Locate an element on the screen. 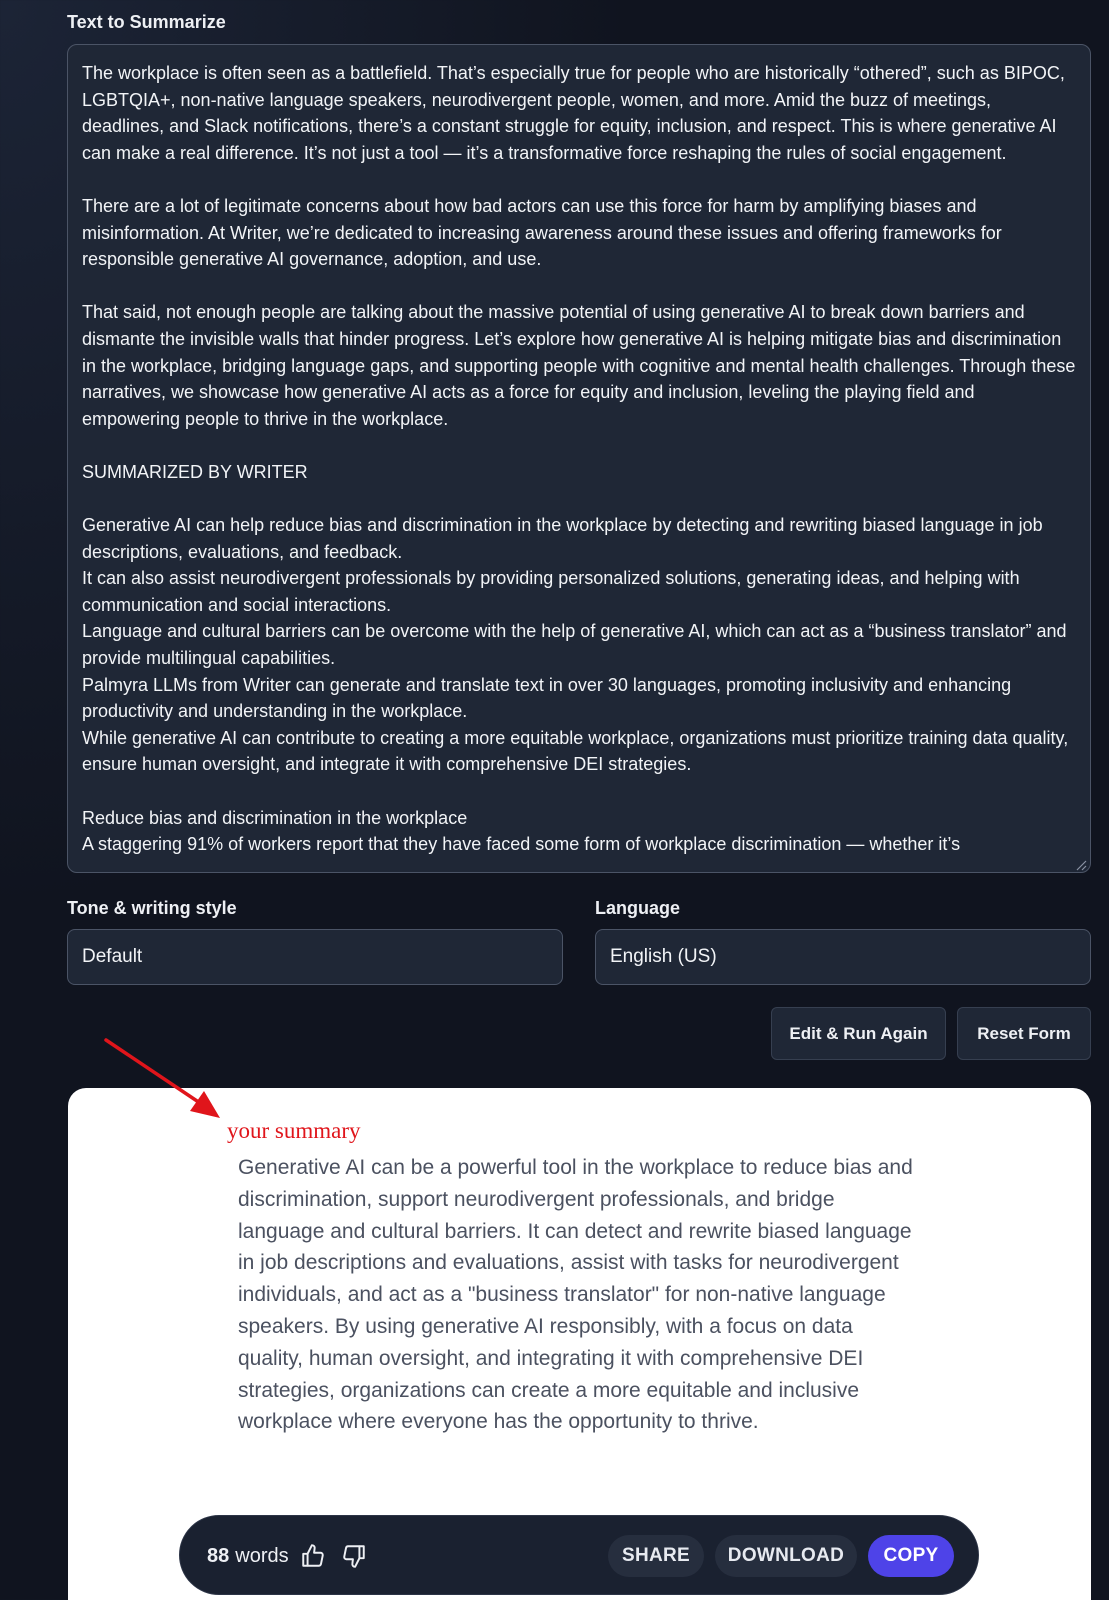 The width and height of the screenshot is (1109, 1600). tone-value: Default is located at coordinates (112, 956).